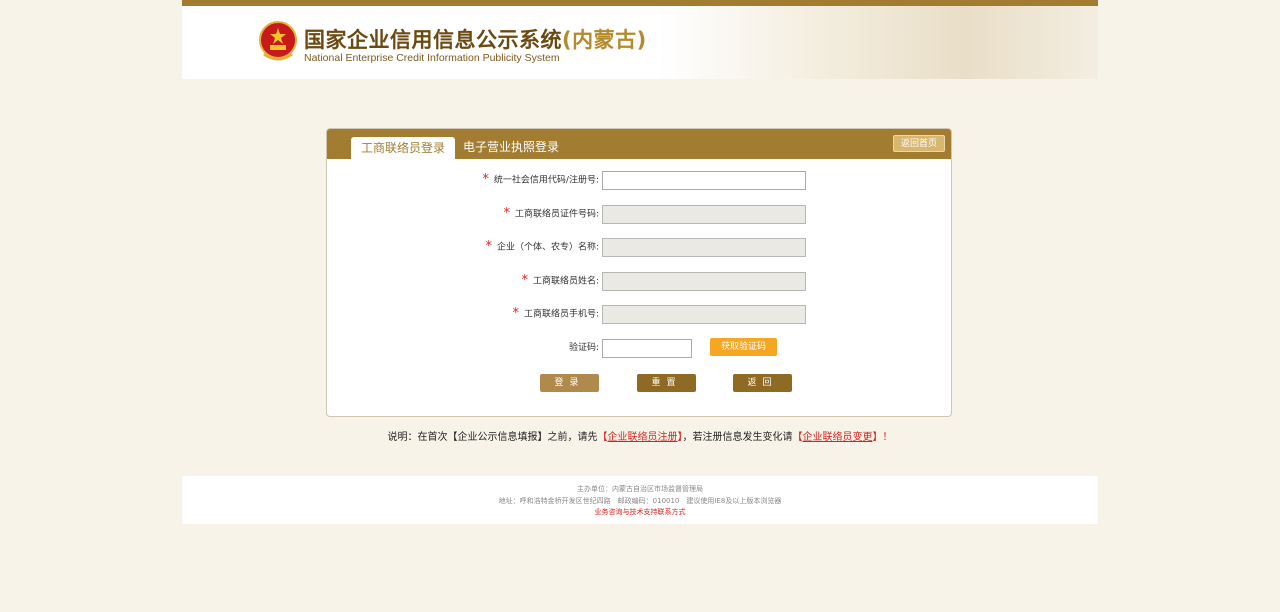  Describe the element at coordinates (919, 143) in the screenshot. I see `return-home-button: 返回首页` at that location.